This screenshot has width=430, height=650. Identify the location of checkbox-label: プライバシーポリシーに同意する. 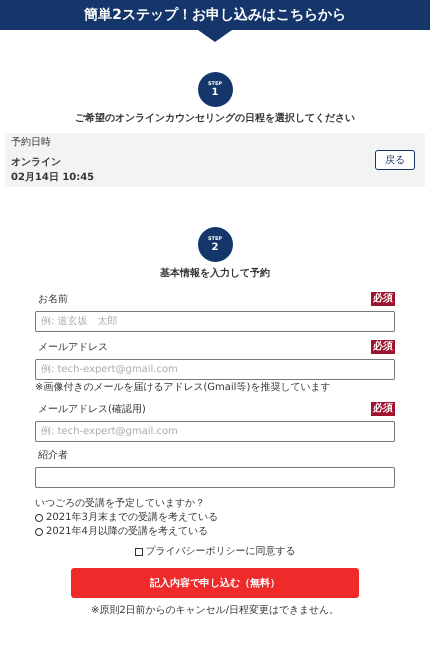
(221, 552).